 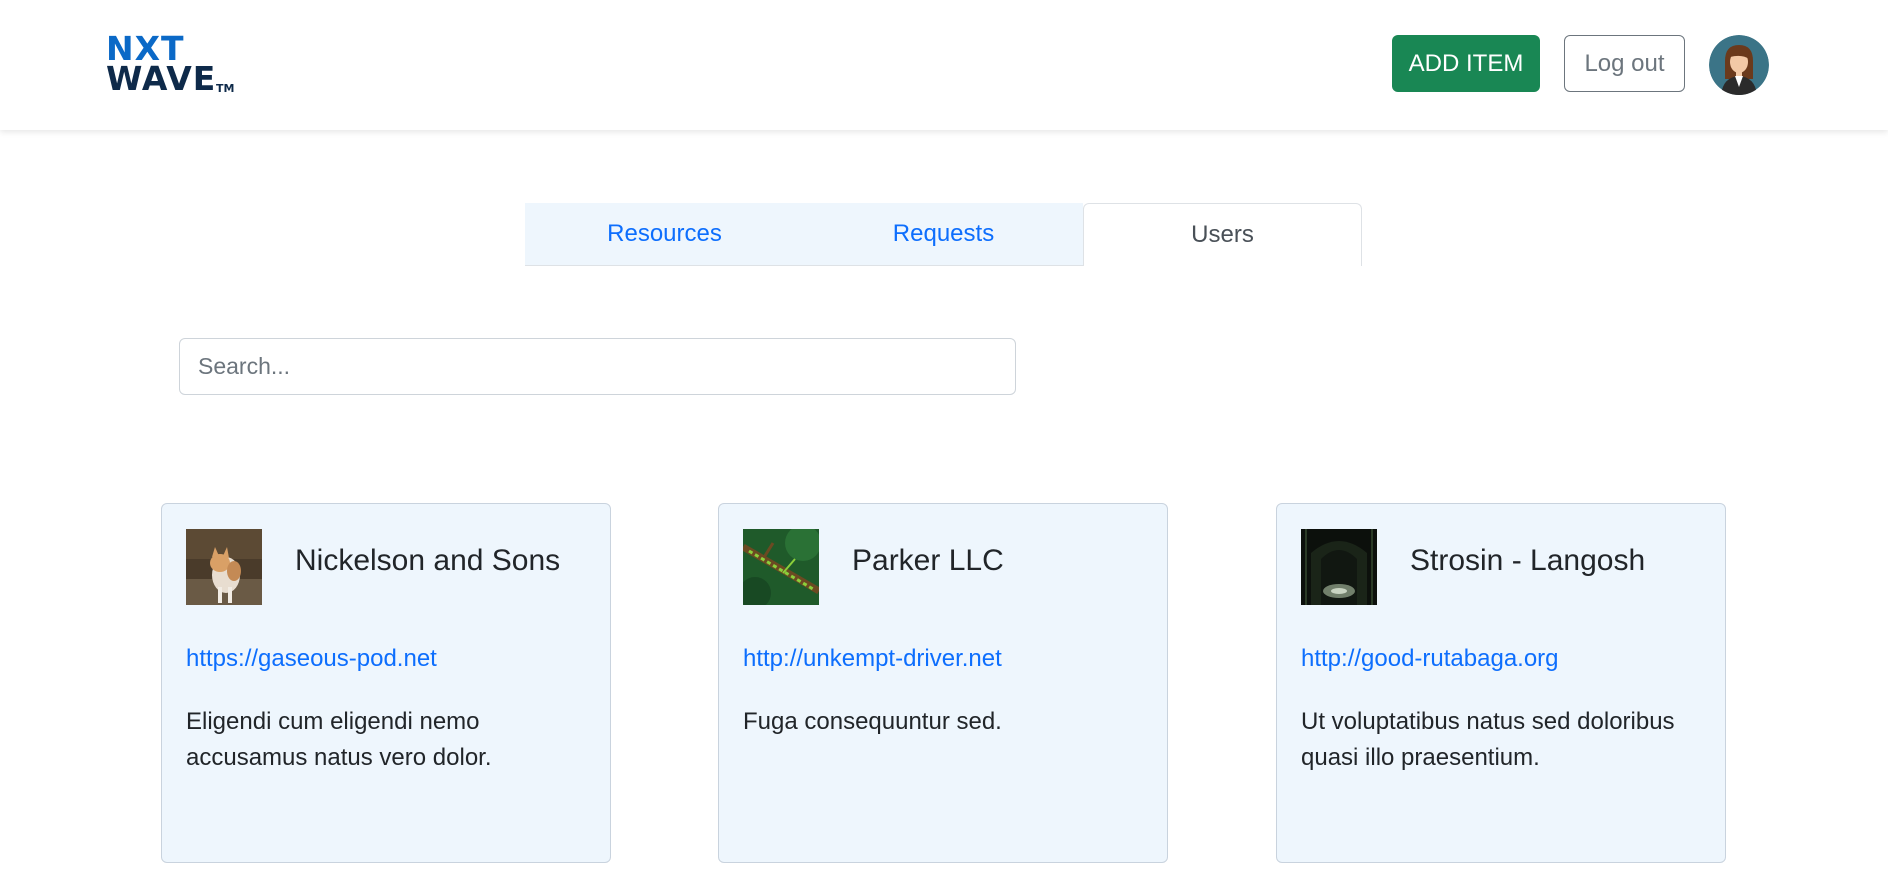 I want to click on tab-users: Users, so click(x=1222, y=234).